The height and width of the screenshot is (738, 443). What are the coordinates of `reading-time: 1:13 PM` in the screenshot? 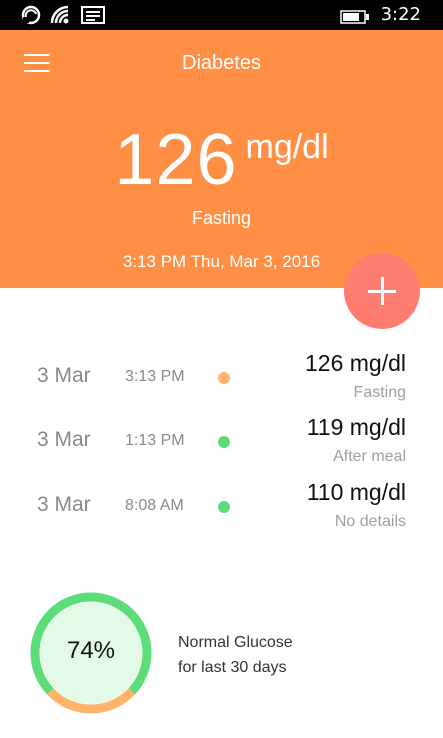 It's located at (155, 440).